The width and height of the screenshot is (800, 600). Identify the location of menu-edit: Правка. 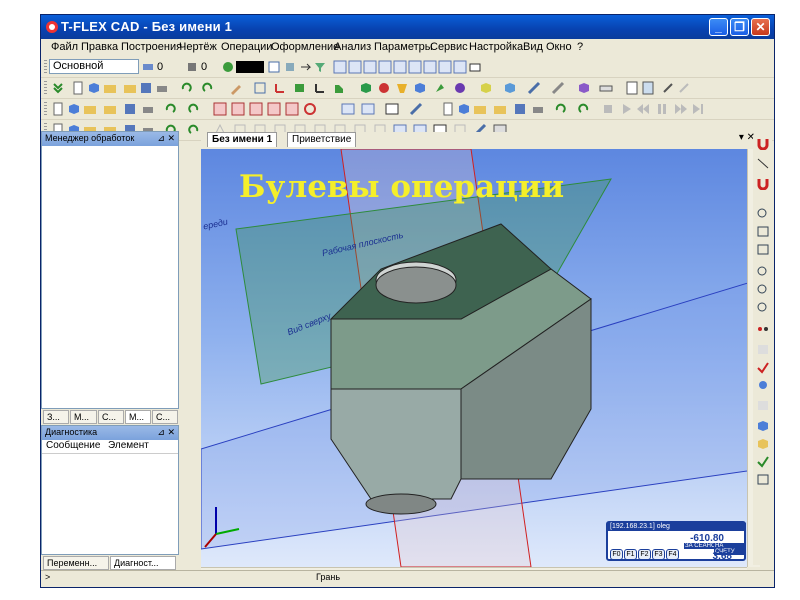
(99, 47).